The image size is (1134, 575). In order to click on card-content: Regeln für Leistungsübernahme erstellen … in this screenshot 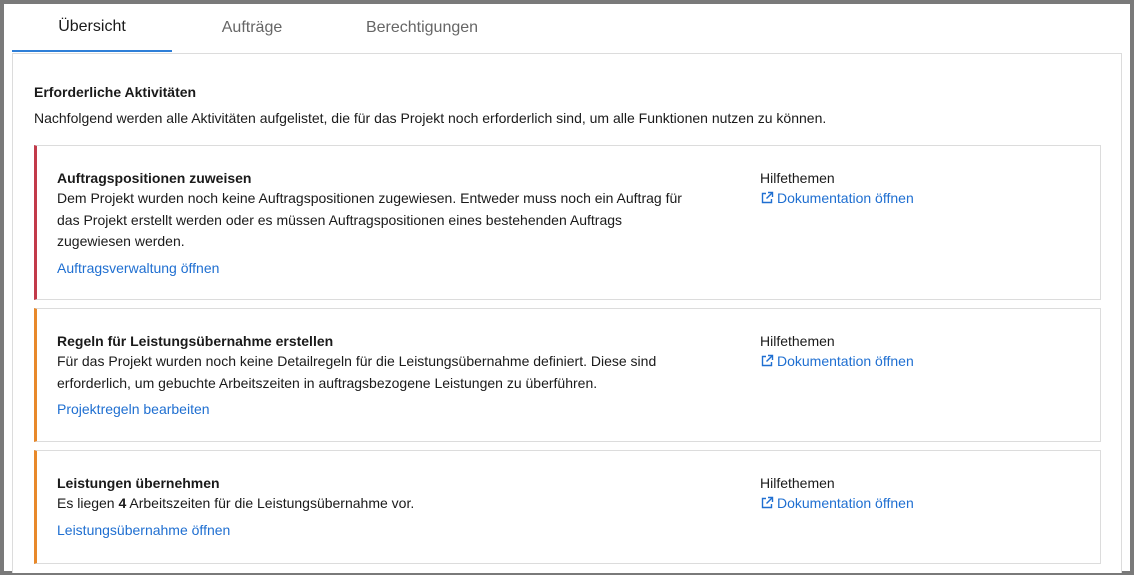, I will do `click(397, 375)`.